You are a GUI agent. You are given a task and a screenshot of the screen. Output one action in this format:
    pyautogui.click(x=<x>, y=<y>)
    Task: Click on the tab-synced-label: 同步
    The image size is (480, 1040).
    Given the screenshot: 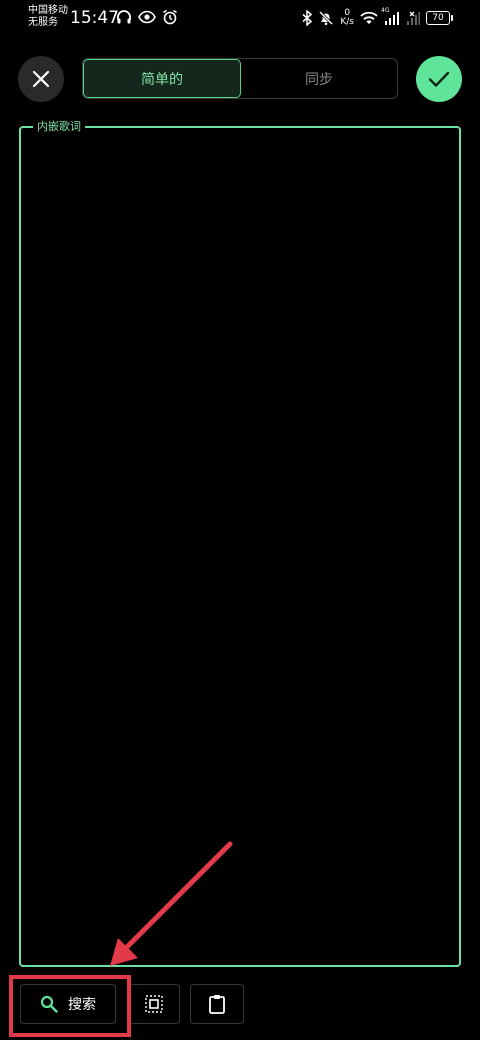 What is the action you would take?
    pyautogui.click(x=319, y=79)
    